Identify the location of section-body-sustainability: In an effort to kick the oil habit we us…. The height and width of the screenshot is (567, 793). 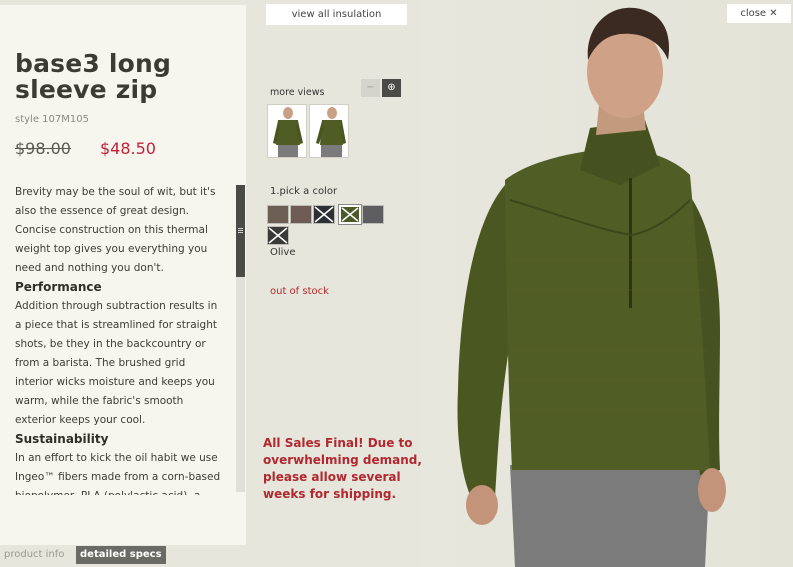
(118, 473).